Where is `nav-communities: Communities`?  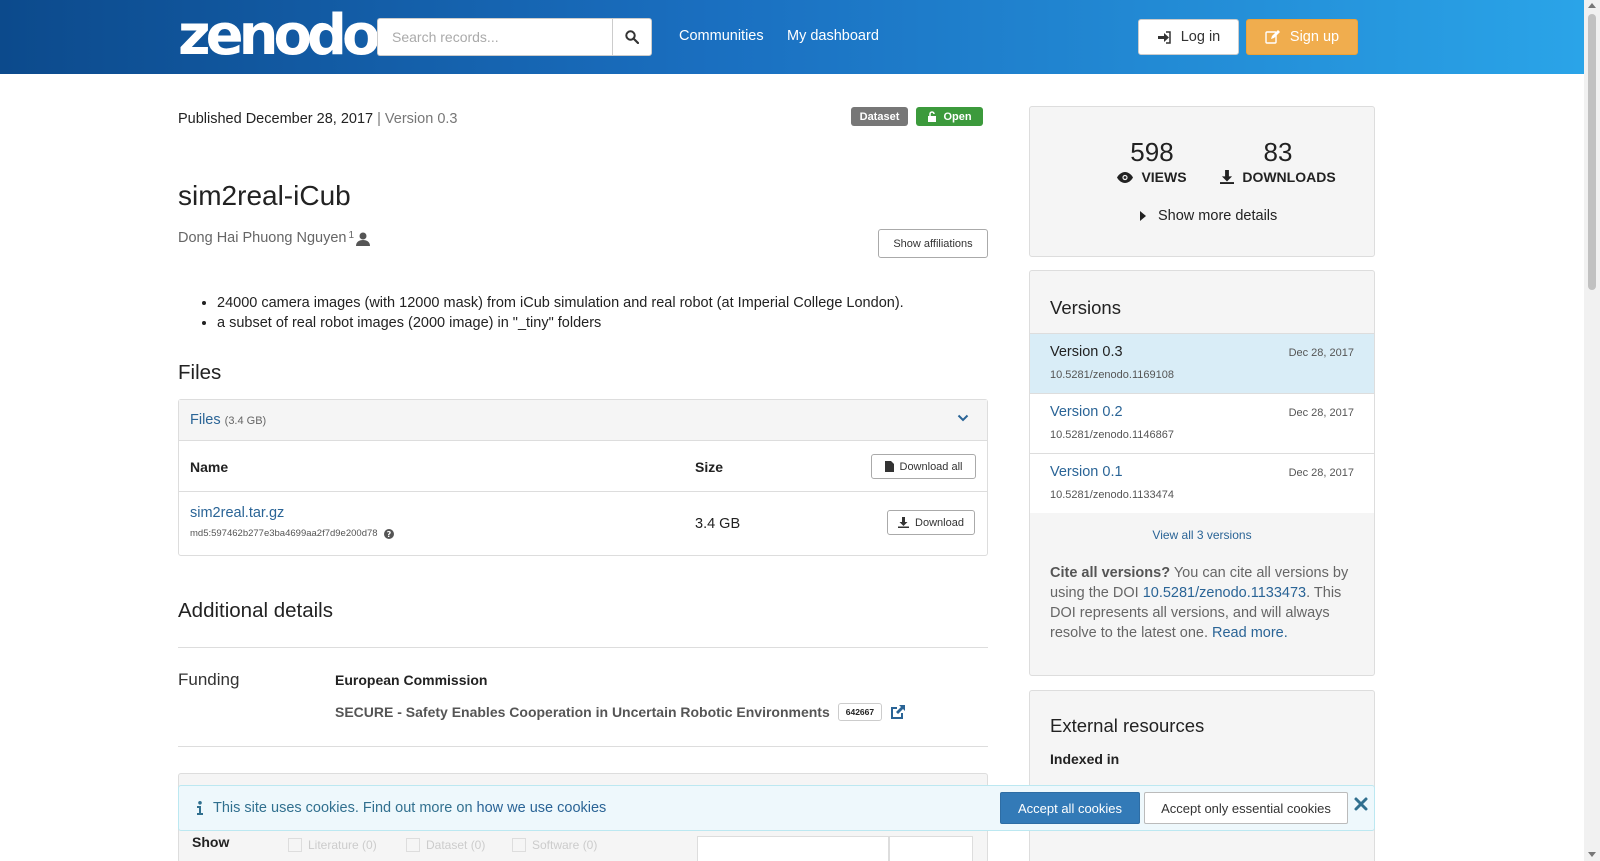 nav-communities: Communities is located at coordinates (721, 36).